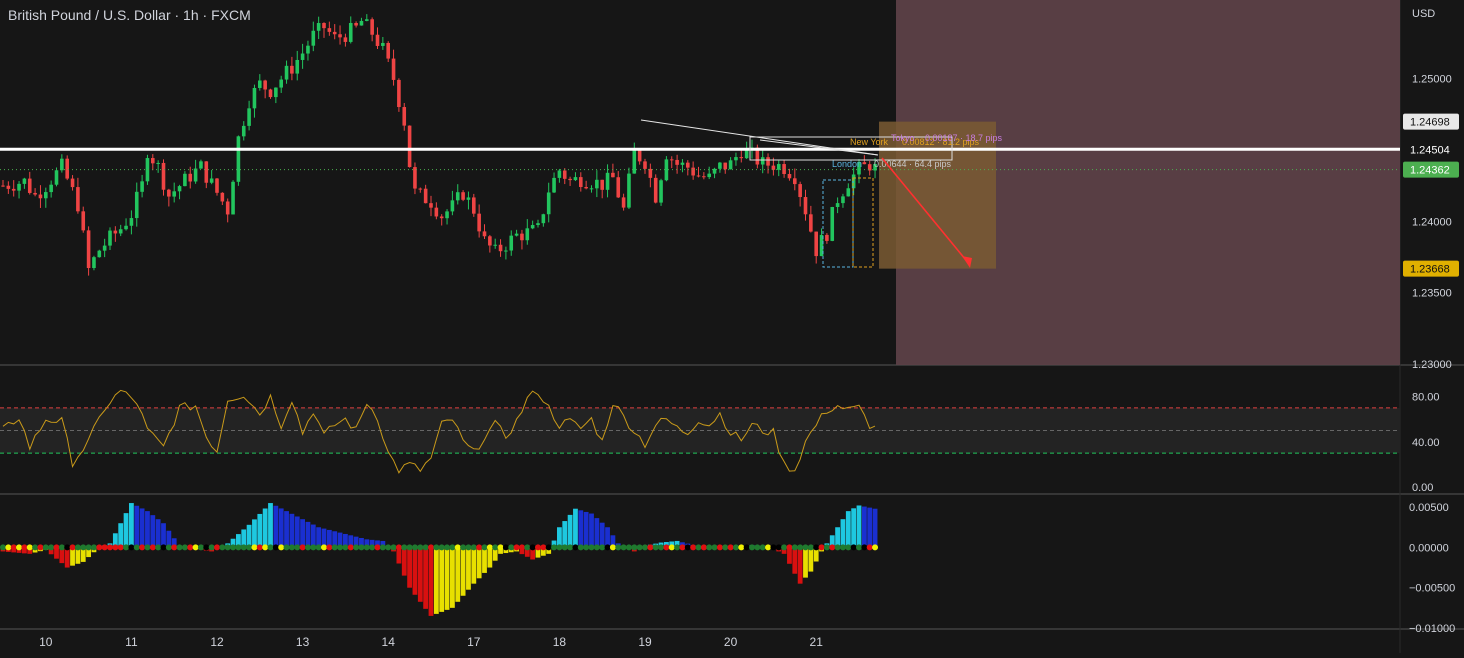  What do you see at coordinates (131, 642) in the screenshot?
I see `time-tick-label: 11` at bounding box center [131, 642].